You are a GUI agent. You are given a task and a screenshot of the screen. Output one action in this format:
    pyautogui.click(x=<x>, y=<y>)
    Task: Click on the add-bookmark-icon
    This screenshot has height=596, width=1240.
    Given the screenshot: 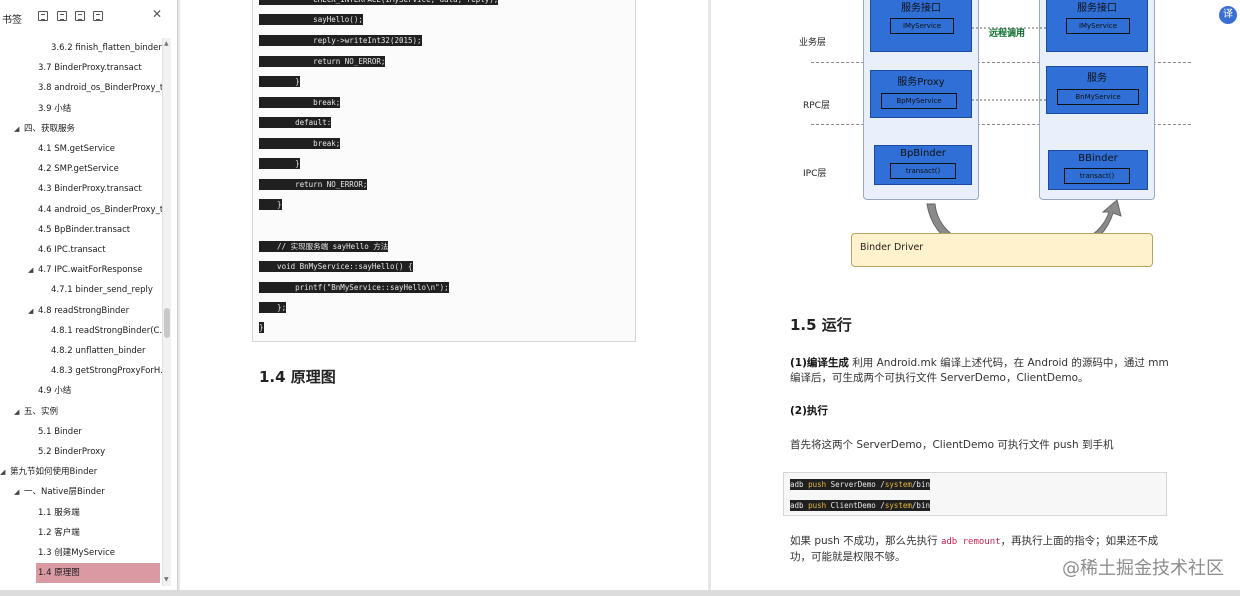 What is the action you would take?
    pyautogui.click(x=80, y=16)
    